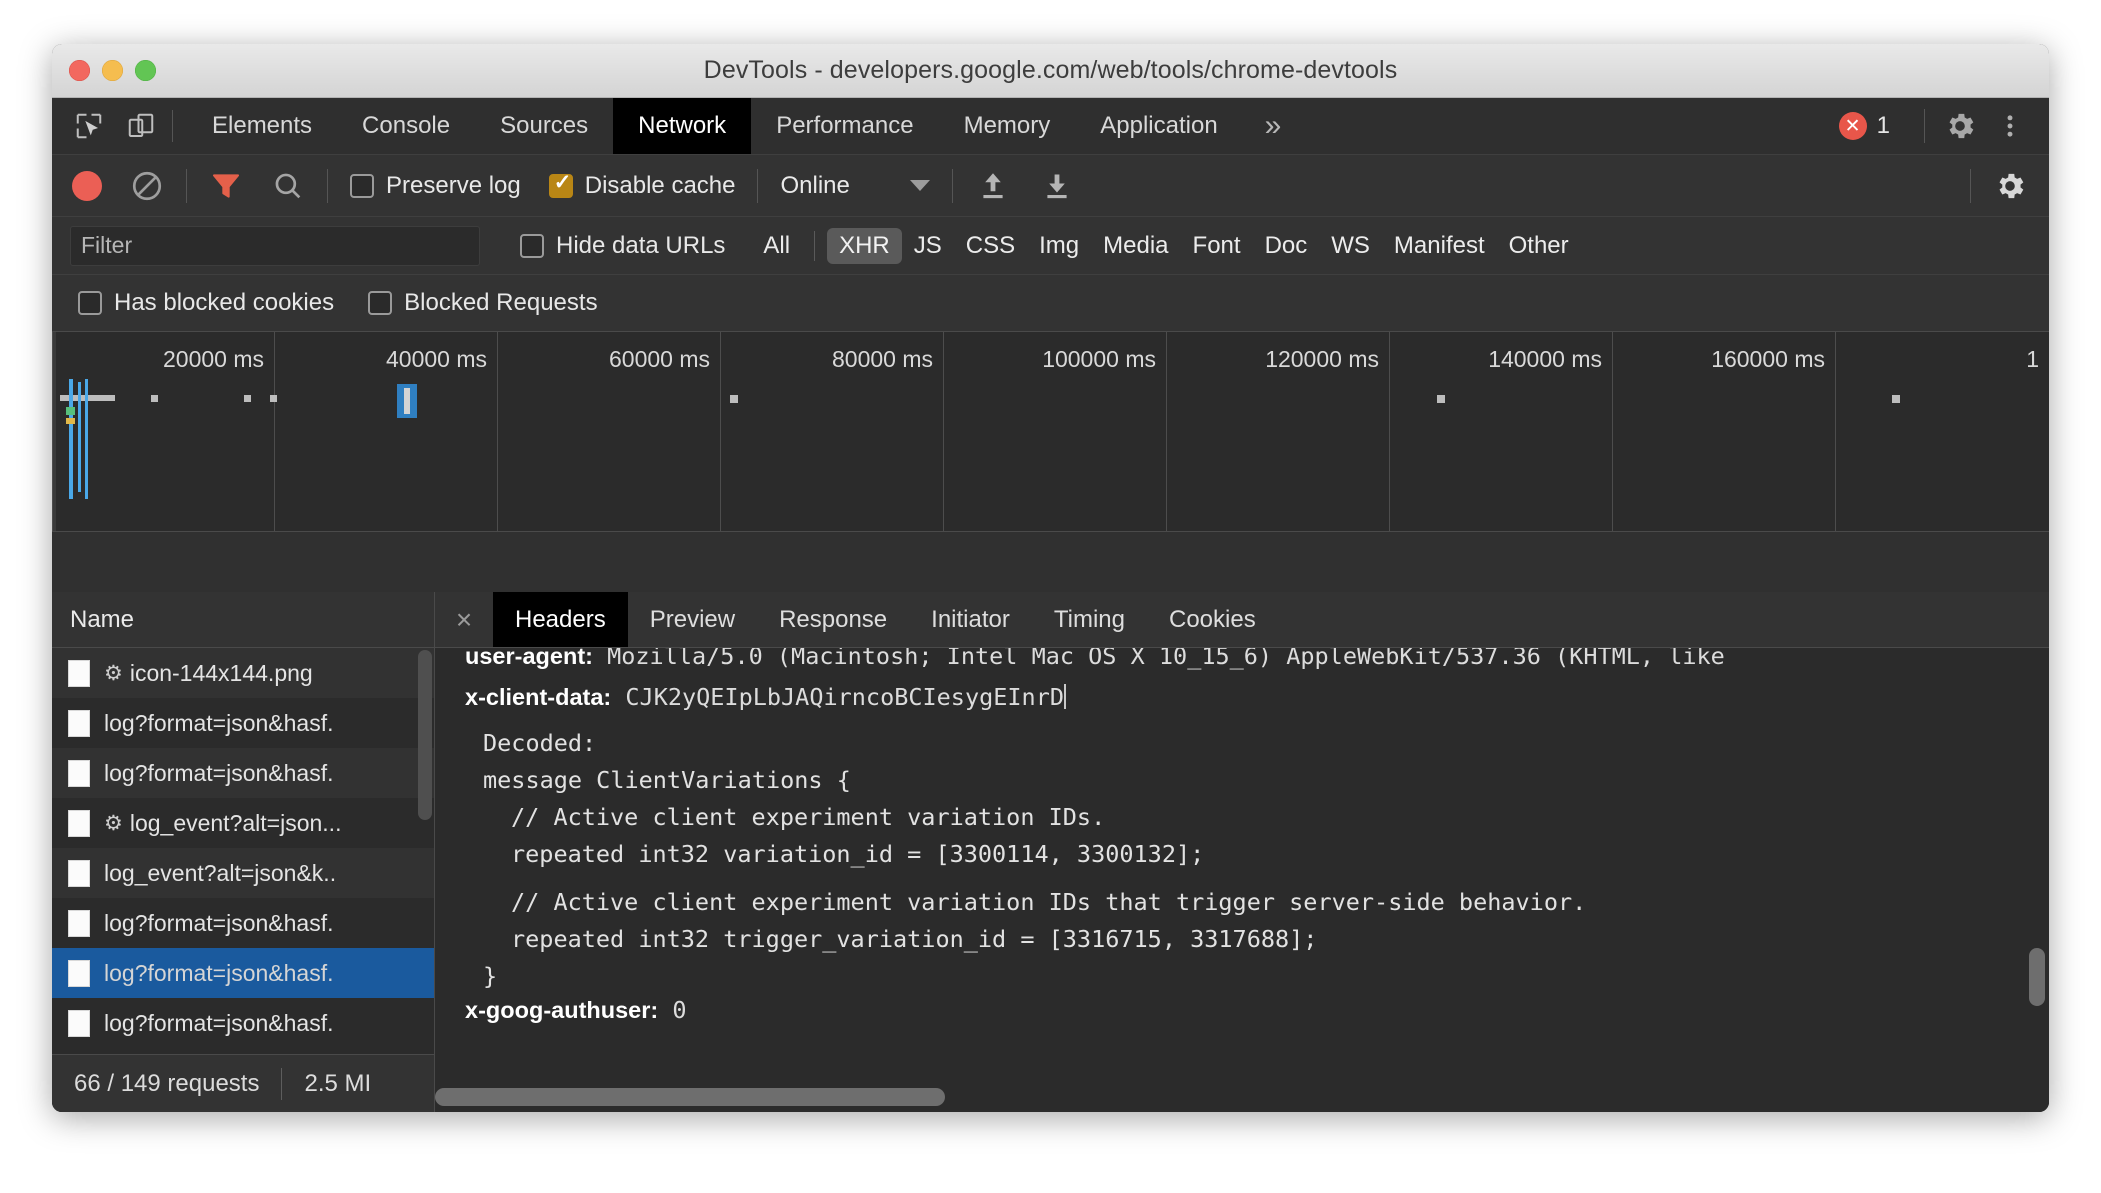 This screenshot has height=1193, width=2101. Describe the element at coordinates (453, 185) in the screenshot. I see `preserve-log-label: Preserve log` at that location.